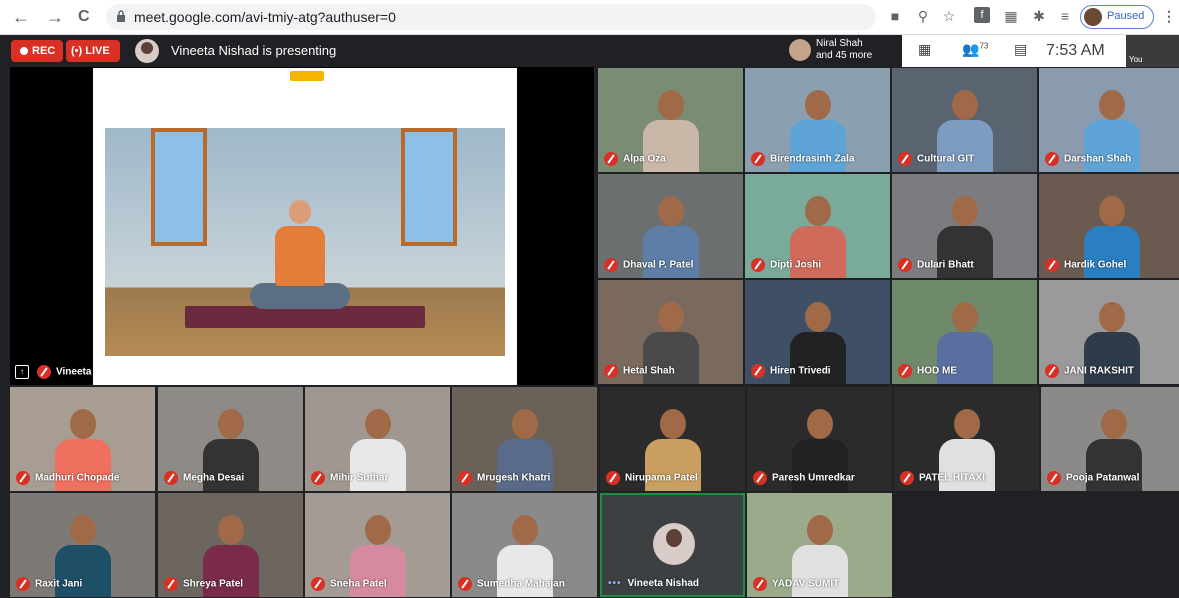  What do you see at coordinates (84, 17) in the screenshot?
I see `reload-icon: C` at bounding box center [84, 17].